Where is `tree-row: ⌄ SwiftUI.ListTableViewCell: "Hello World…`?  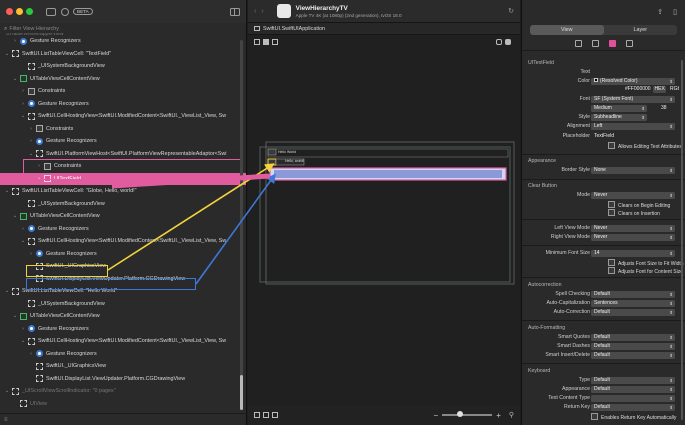 tree-row: ⌄ SwiftUI.ListTableViewCell: "Hello World… is located at coordinates (123, 291).